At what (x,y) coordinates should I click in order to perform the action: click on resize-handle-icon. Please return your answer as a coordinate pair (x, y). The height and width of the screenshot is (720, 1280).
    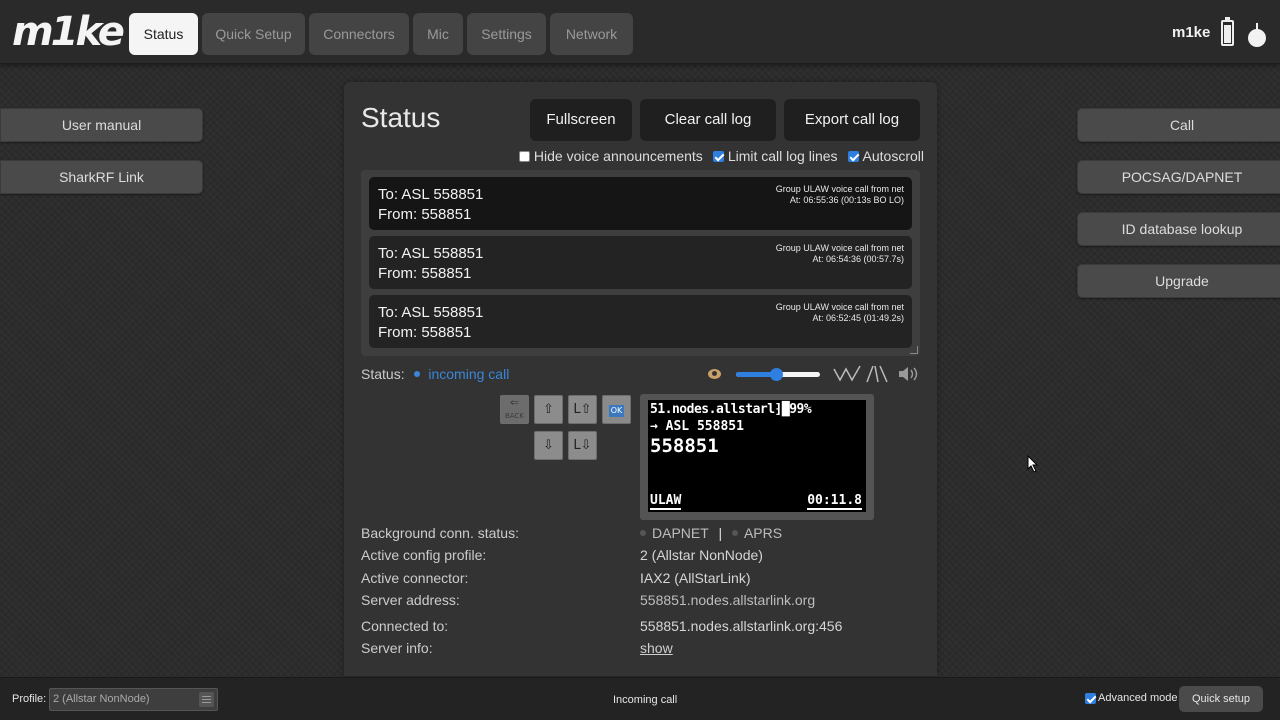
    Looking at the image, I should click on (914, 350).